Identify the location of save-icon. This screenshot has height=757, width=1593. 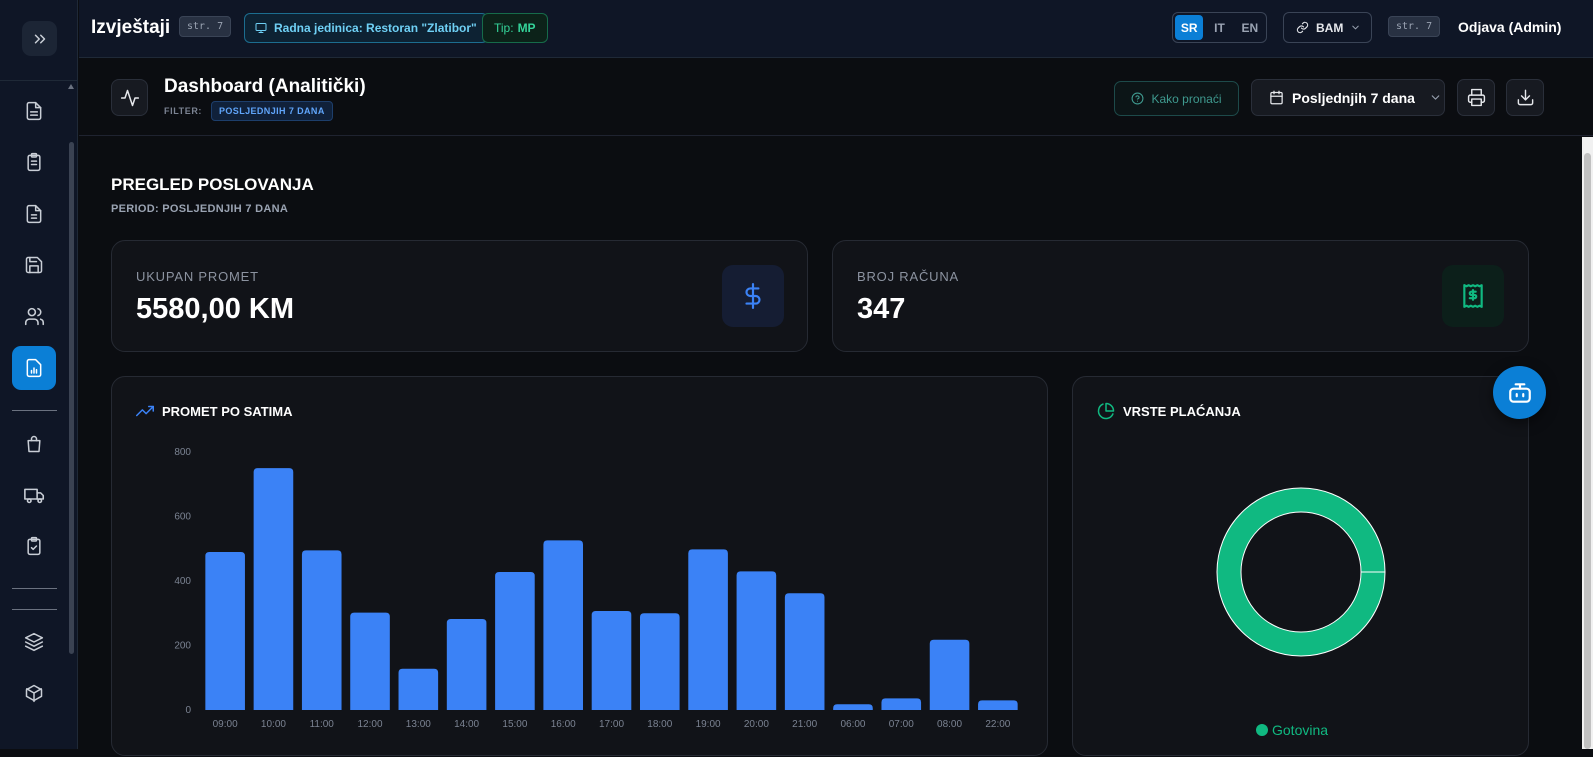
(34, 265).